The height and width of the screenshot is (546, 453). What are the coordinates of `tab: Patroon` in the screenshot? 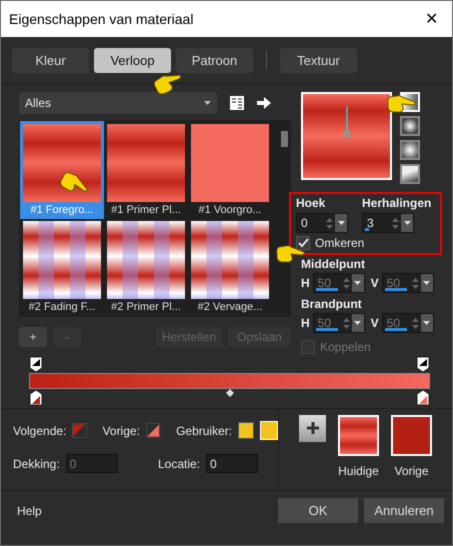 It's located at (214, 60).